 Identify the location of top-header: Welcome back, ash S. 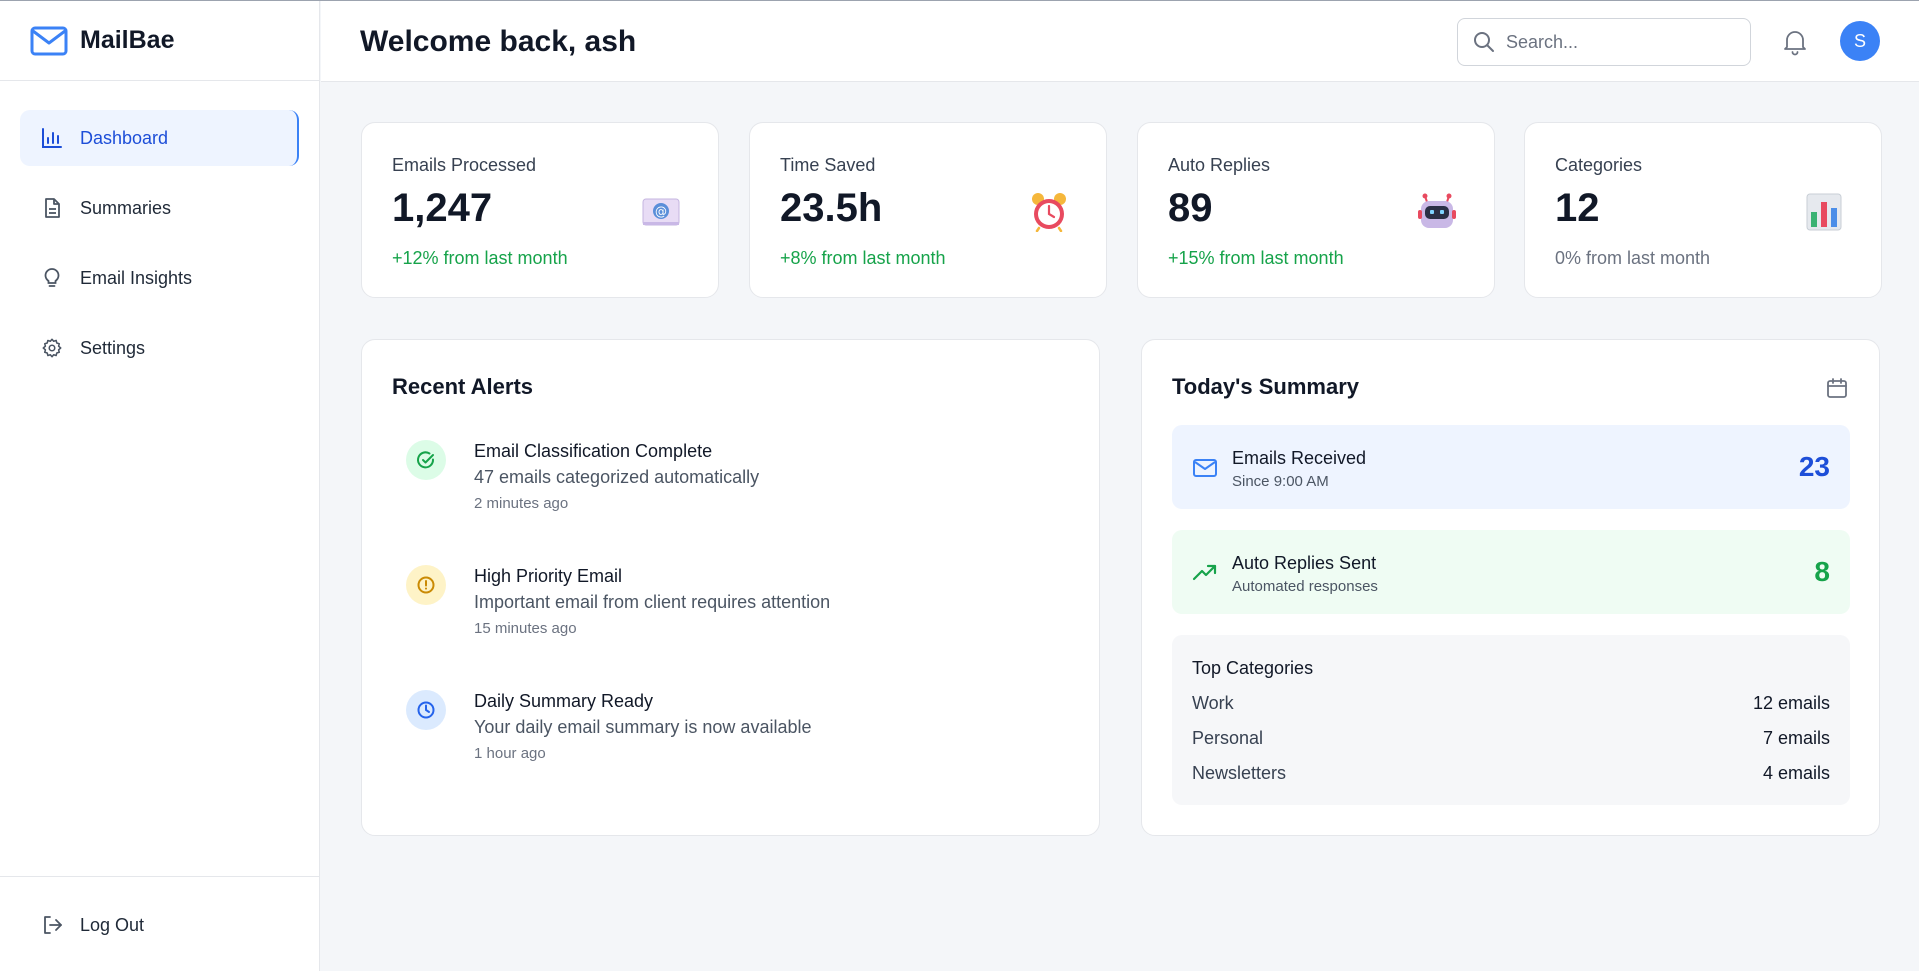
(1120, 41).